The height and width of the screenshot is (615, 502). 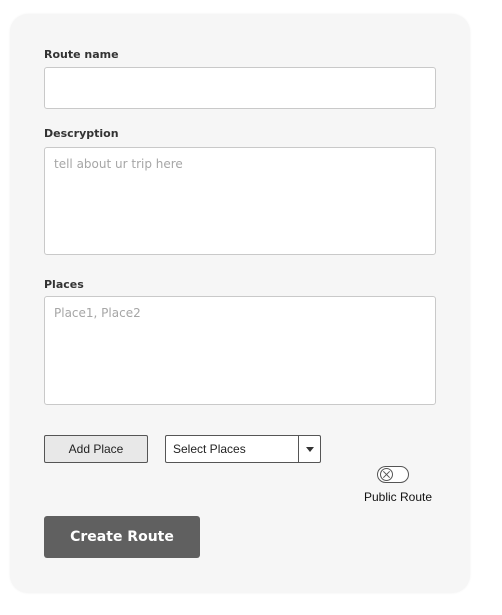 I want to click on create-route-button: Create Route, so click(x=122, y=537).